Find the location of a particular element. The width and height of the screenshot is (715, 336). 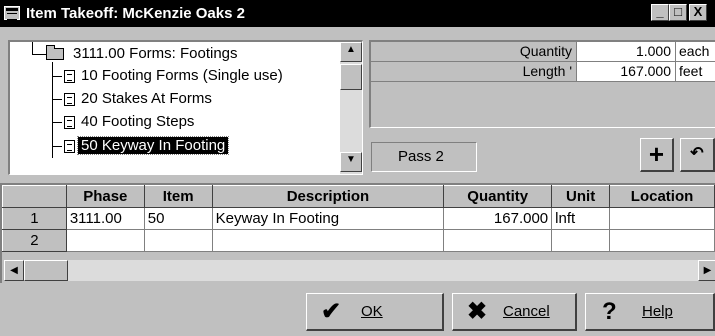

scroll-left-arrow-icon: ◀ is located at coordinates (14, 270).